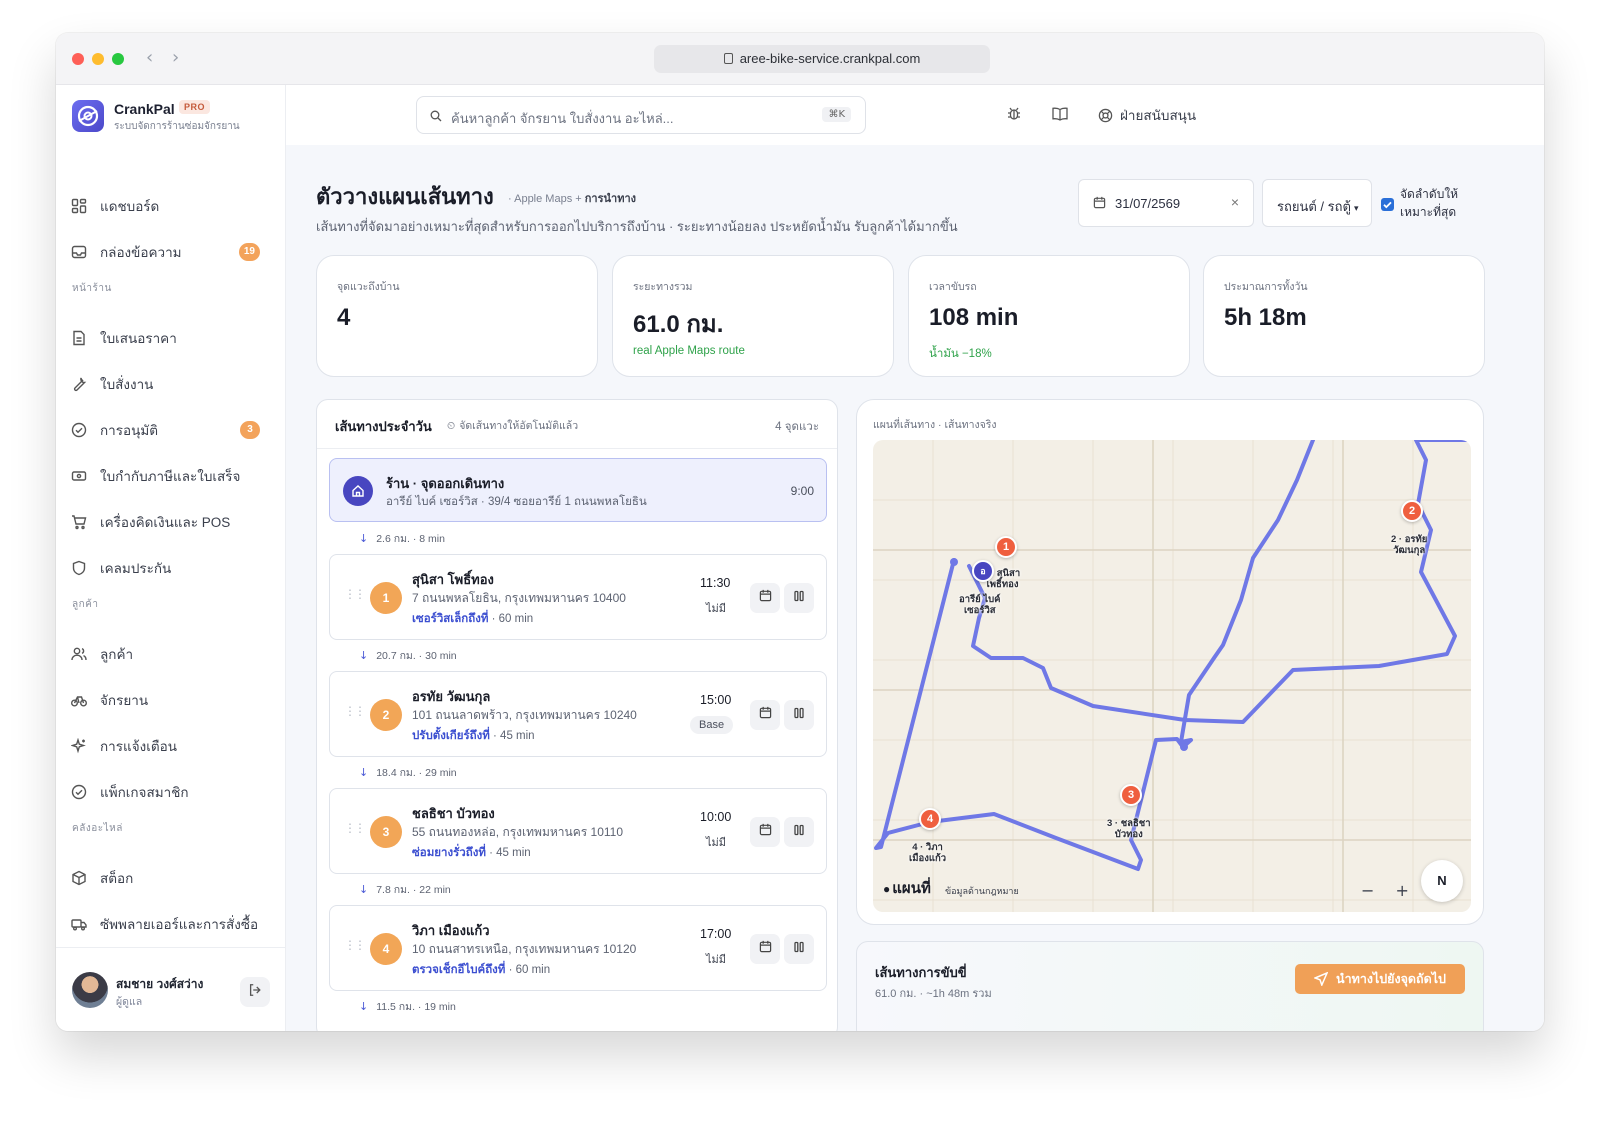 The width and height of the screenshot is (1600, 1131). I want to click on service-duration: · 60 min, so click(512, 619).